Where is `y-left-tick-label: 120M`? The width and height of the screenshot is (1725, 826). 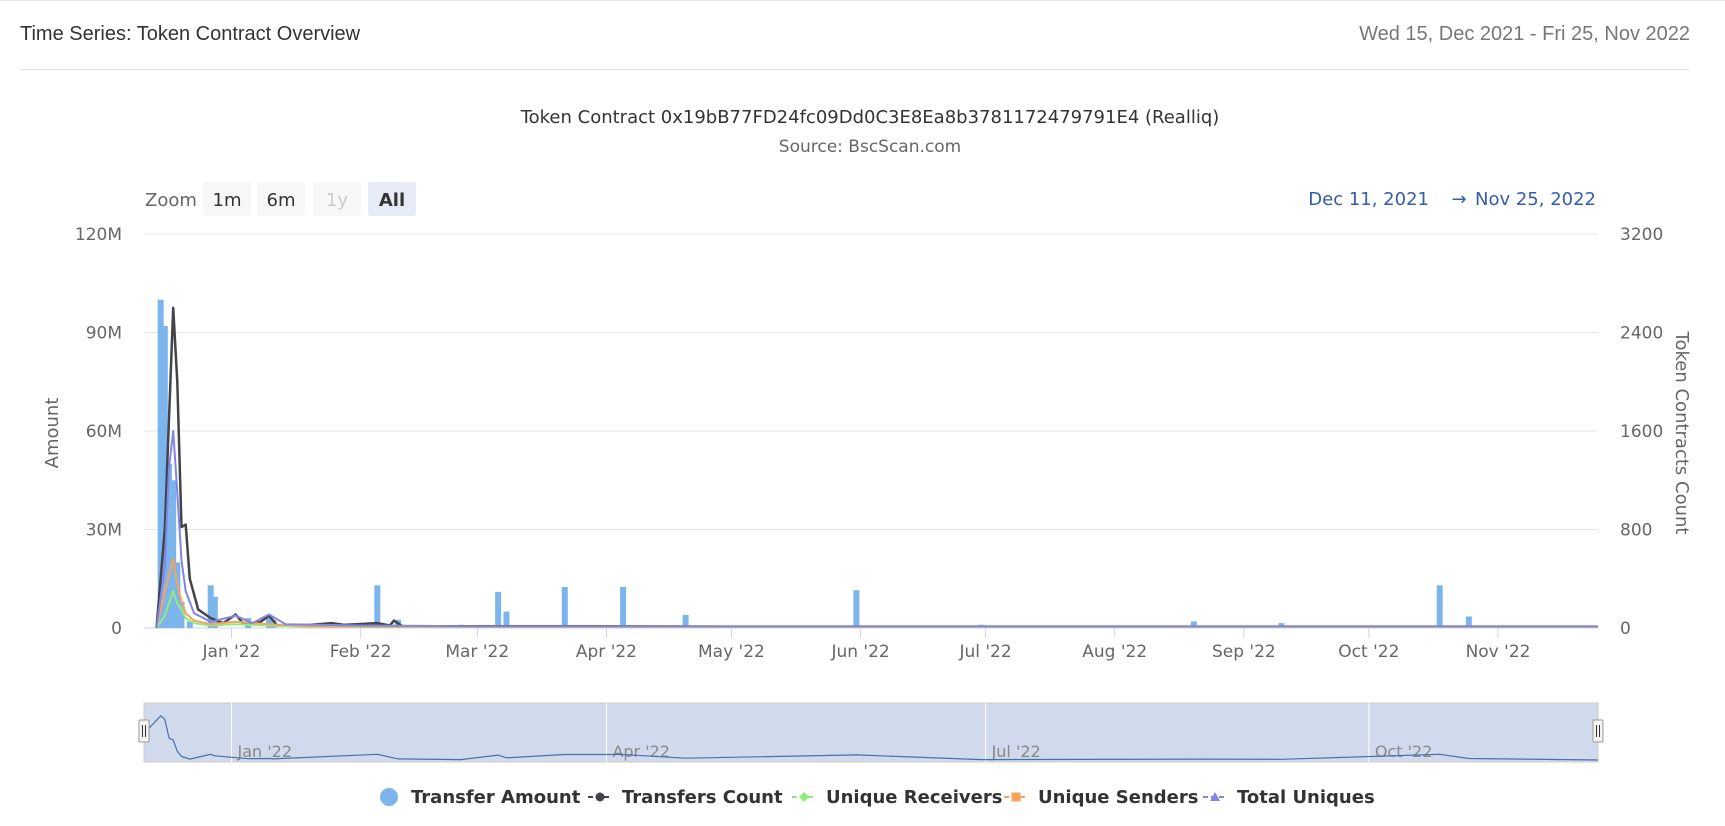 y-left-tick-label: 120M is located at coordinates (98, 235).